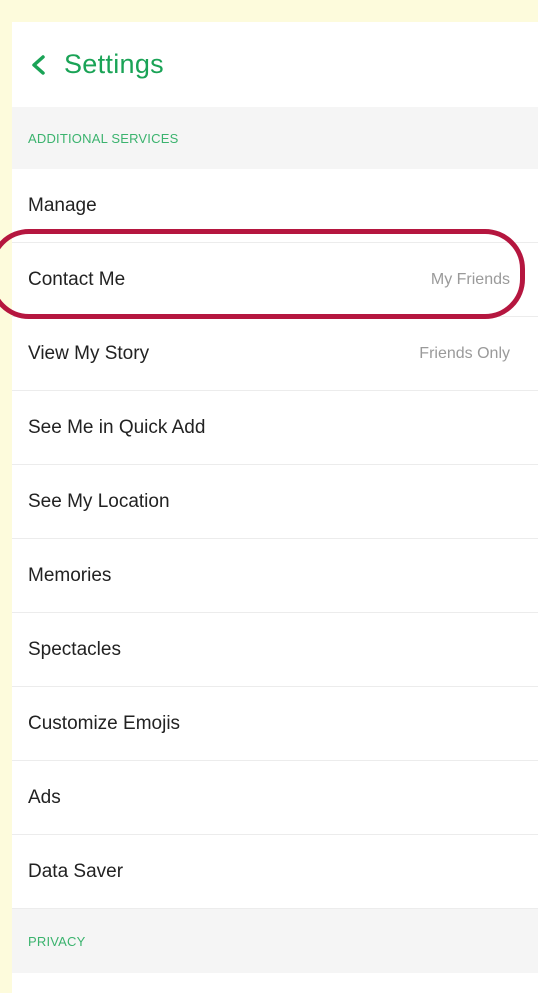 The width and height of the screenshot is (538, 993). Describe the element at coordinates (62, 205) in the screenshot. I see `settings-item-label: Manage` at that location.